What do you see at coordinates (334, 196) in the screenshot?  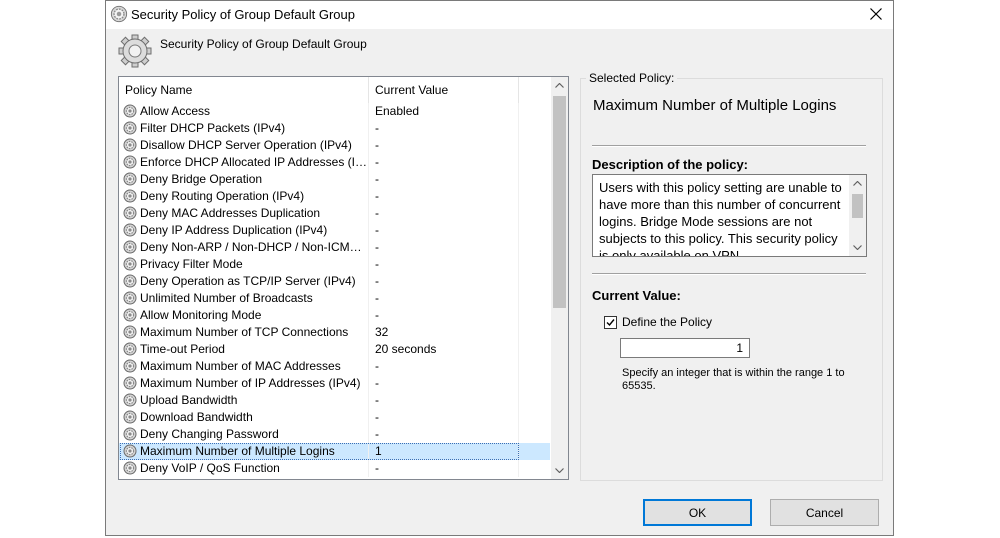 I see `table-row: Deny Routing Operation (IPv4) -` at bounding box center [334, 196].